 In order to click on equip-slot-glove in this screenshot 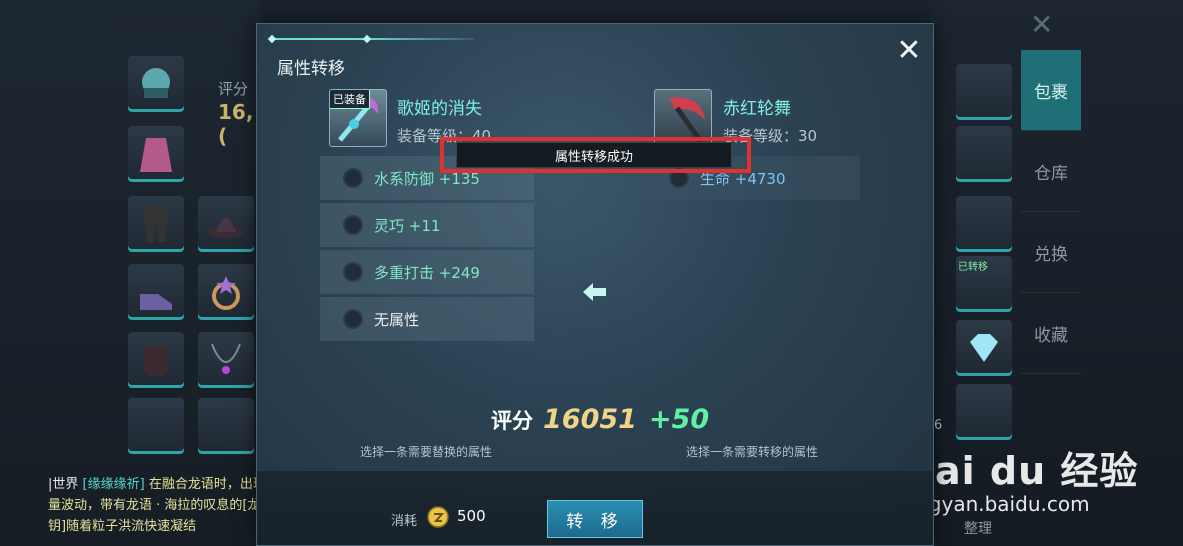, I will do `click(156, 360)`.